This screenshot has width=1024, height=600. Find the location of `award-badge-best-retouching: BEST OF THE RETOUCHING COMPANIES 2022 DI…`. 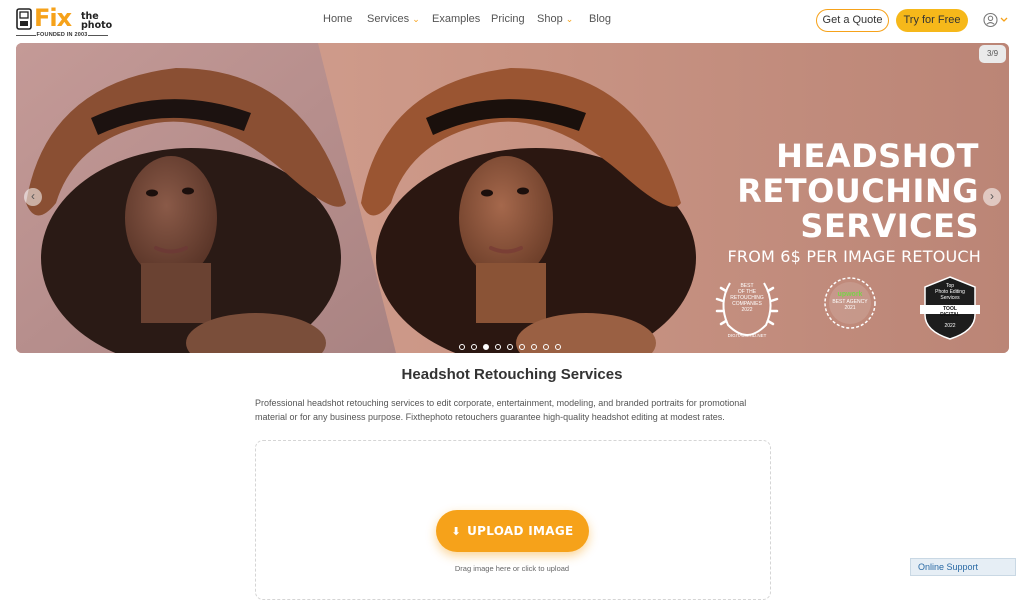

award-badge-best-retouching: BEST OF THE RETOUCHING COMPANIES 2022 DI… is located at coordinates (747, 308).